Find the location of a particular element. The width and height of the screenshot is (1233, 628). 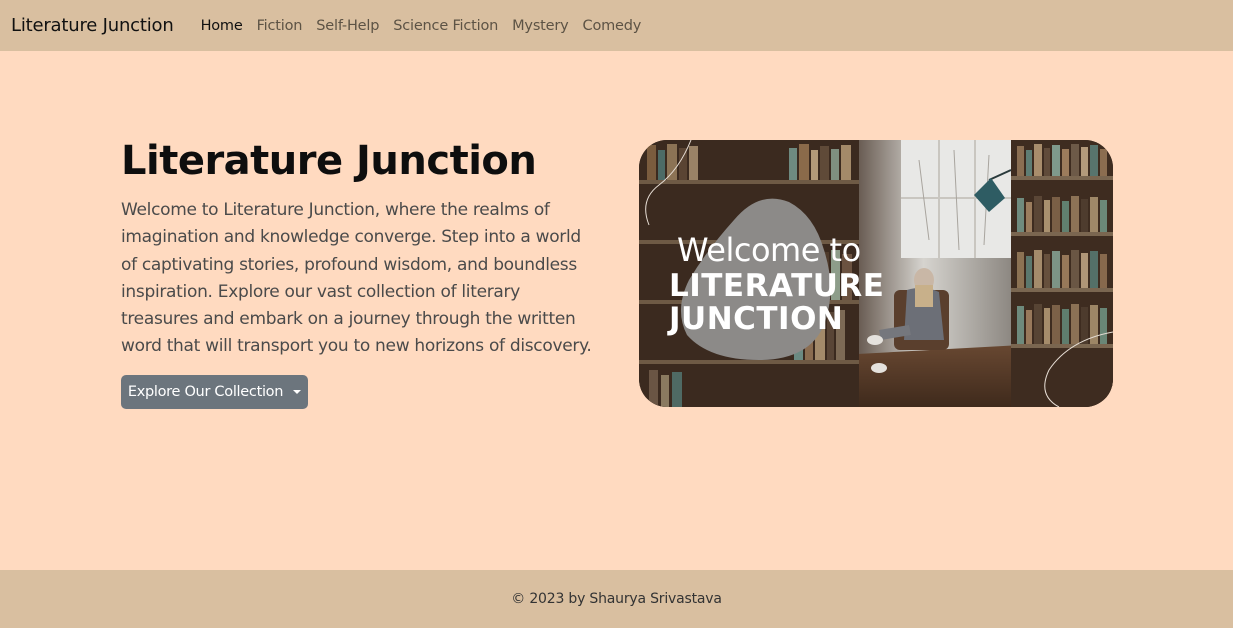

image-title-line2: JUNCTION is located at coordinates (756, 319).